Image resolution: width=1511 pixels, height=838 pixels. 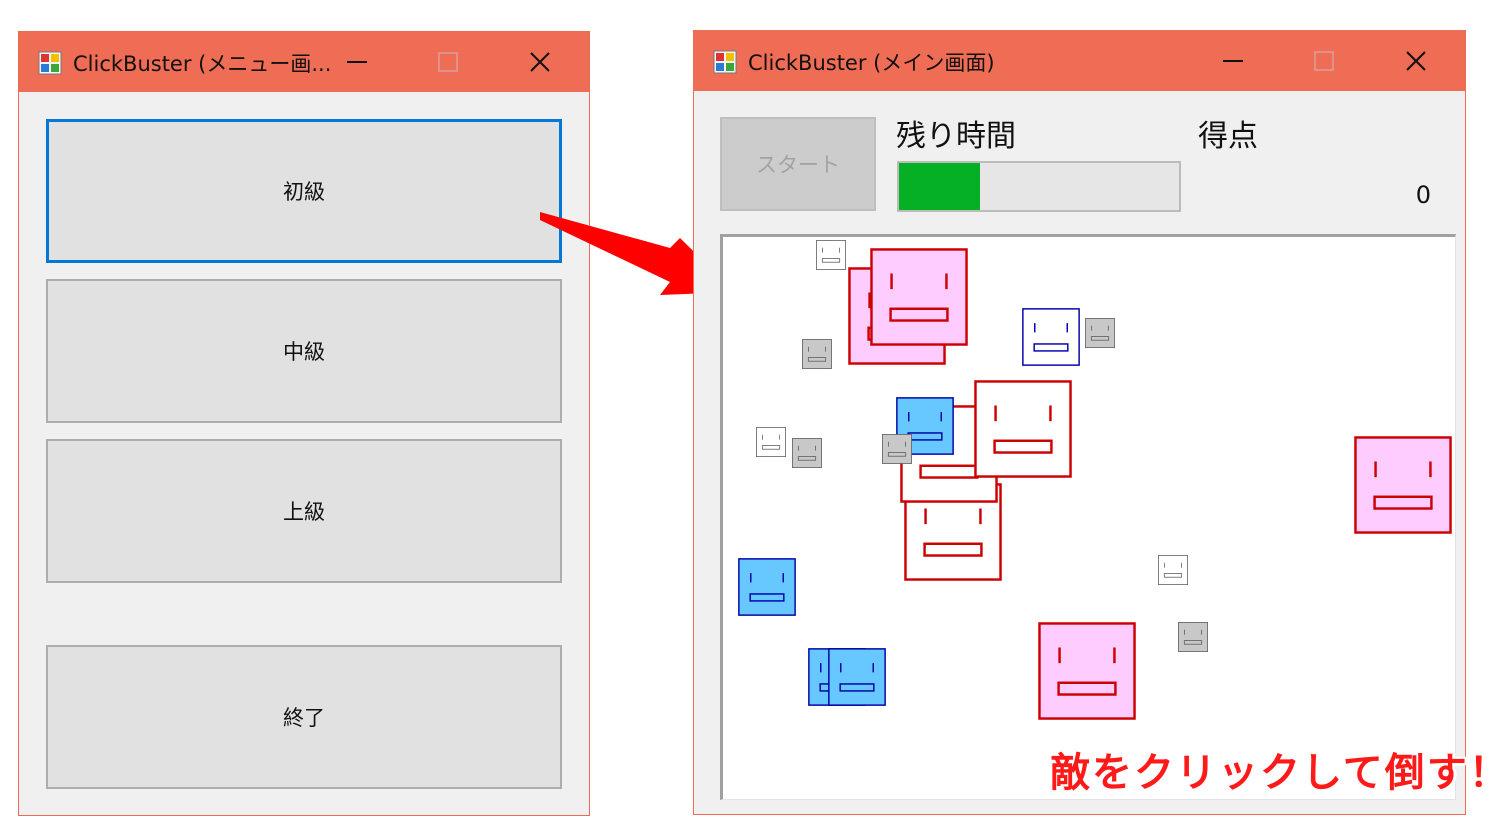 I want to click on window-title: ClickBuster (メイン画面), so click(x=871, y=63).